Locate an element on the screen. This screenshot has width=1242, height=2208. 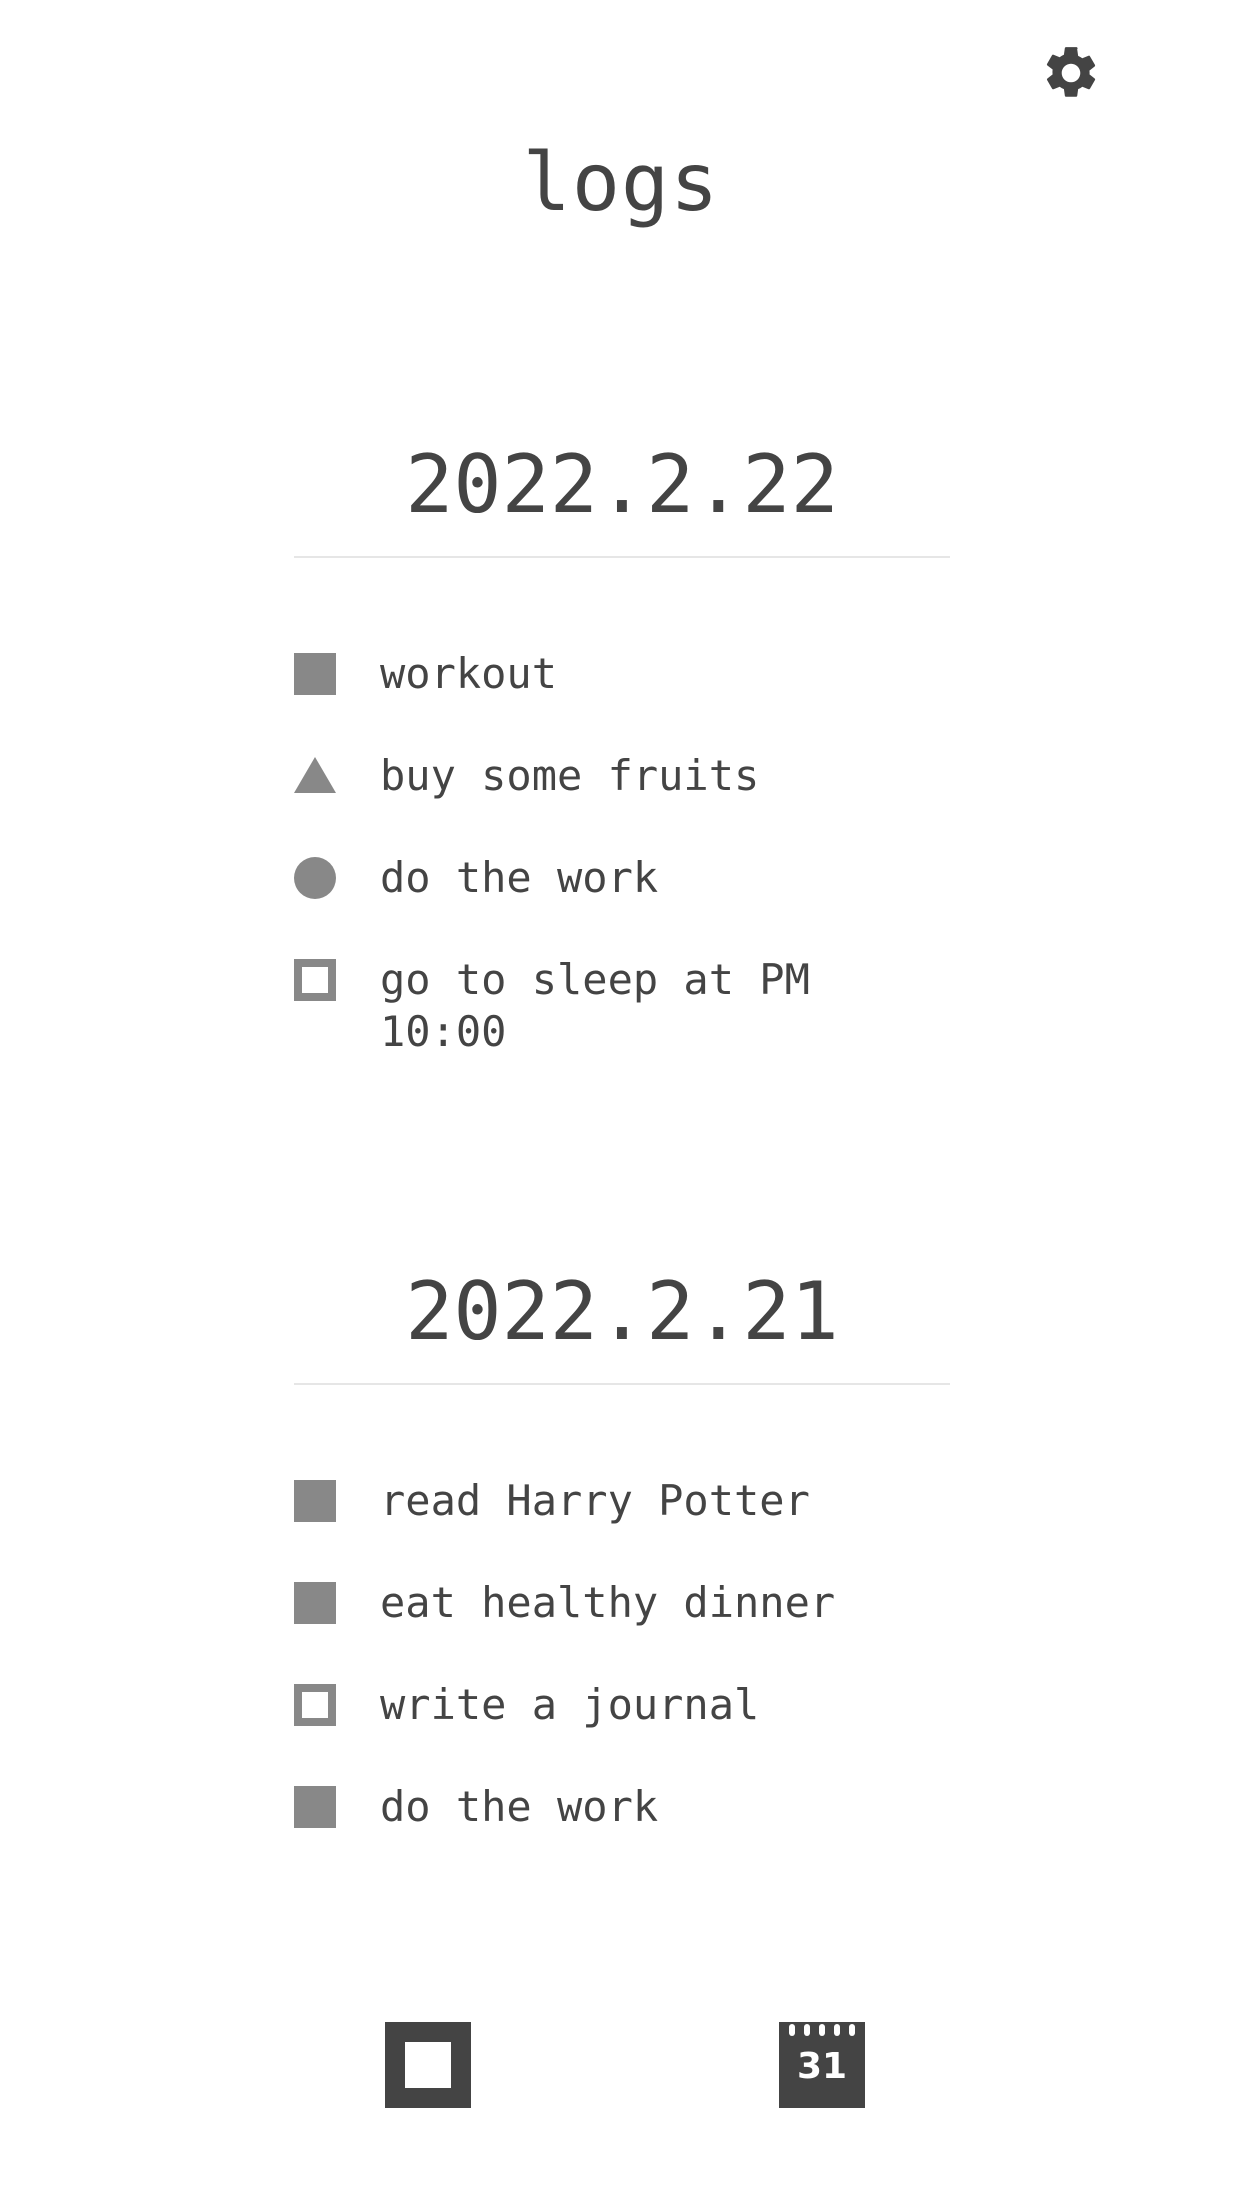
page-title: logs is located at coordinates (621, 182).